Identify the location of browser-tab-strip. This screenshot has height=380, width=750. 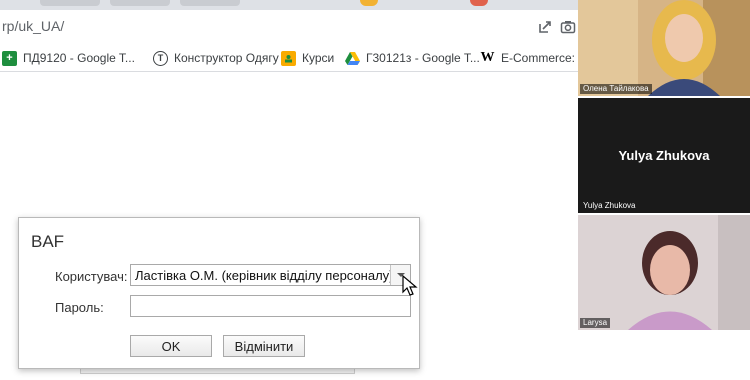
(289, 5).